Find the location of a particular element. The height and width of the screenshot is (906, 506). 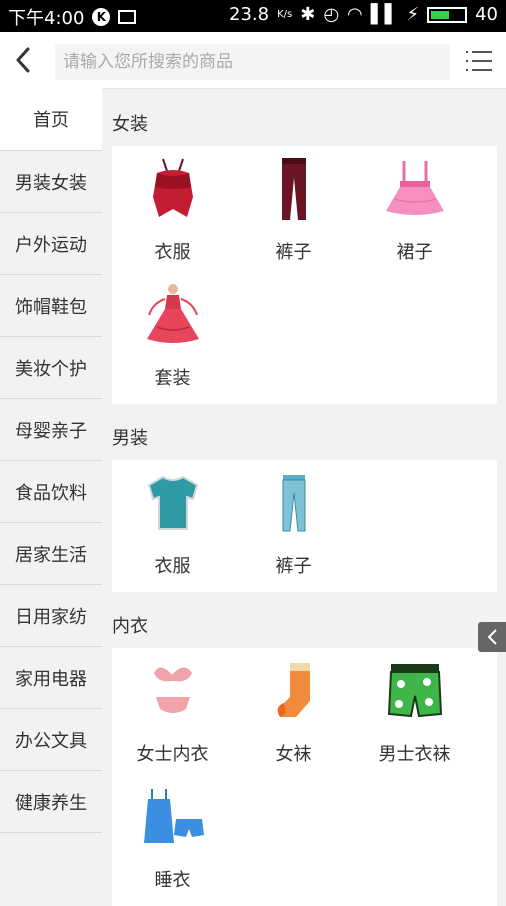

orange-sock-icon is located at coordinates (293, 690).